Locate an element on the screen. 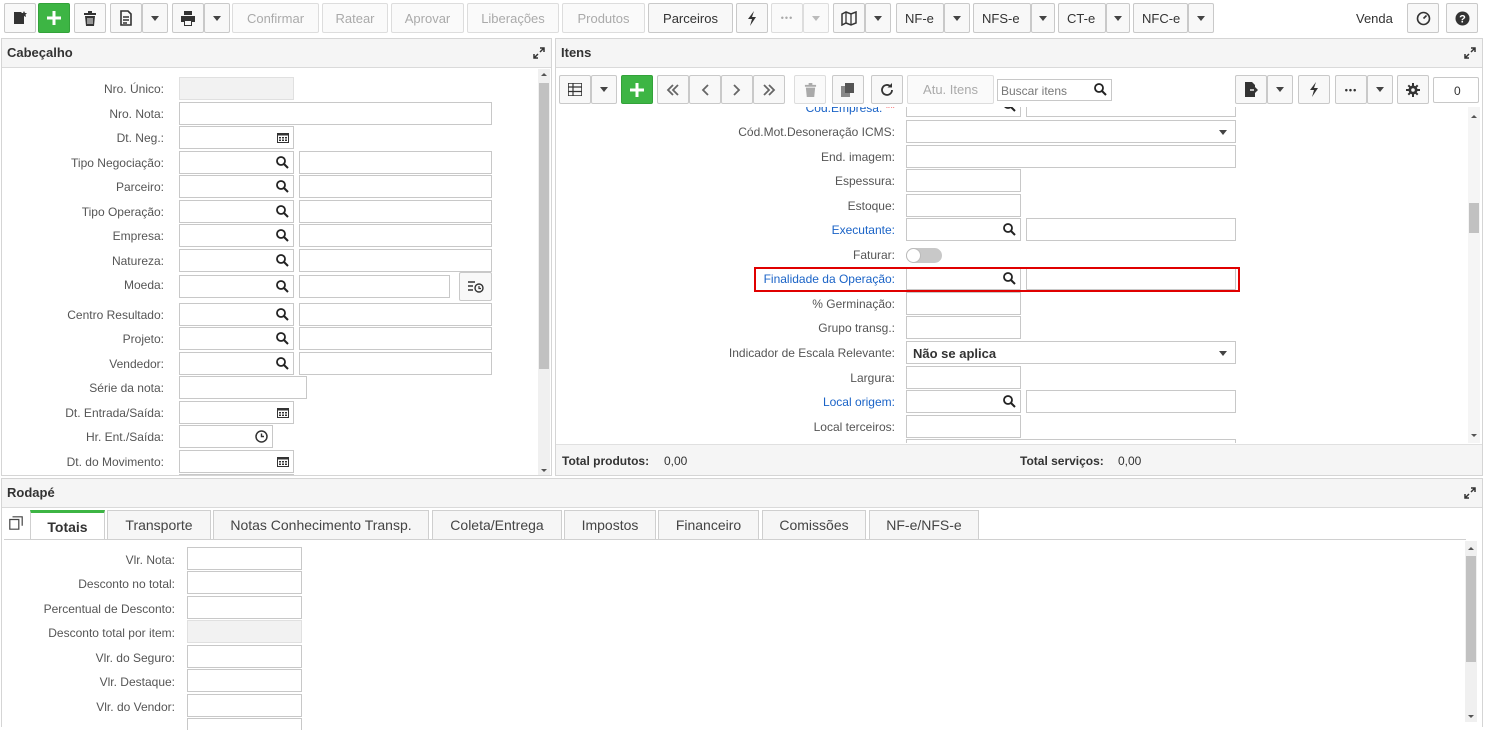 The width and height of the screenshot is (1485, 730). cod-empresa-code-input is located at coordinates (963, 112).